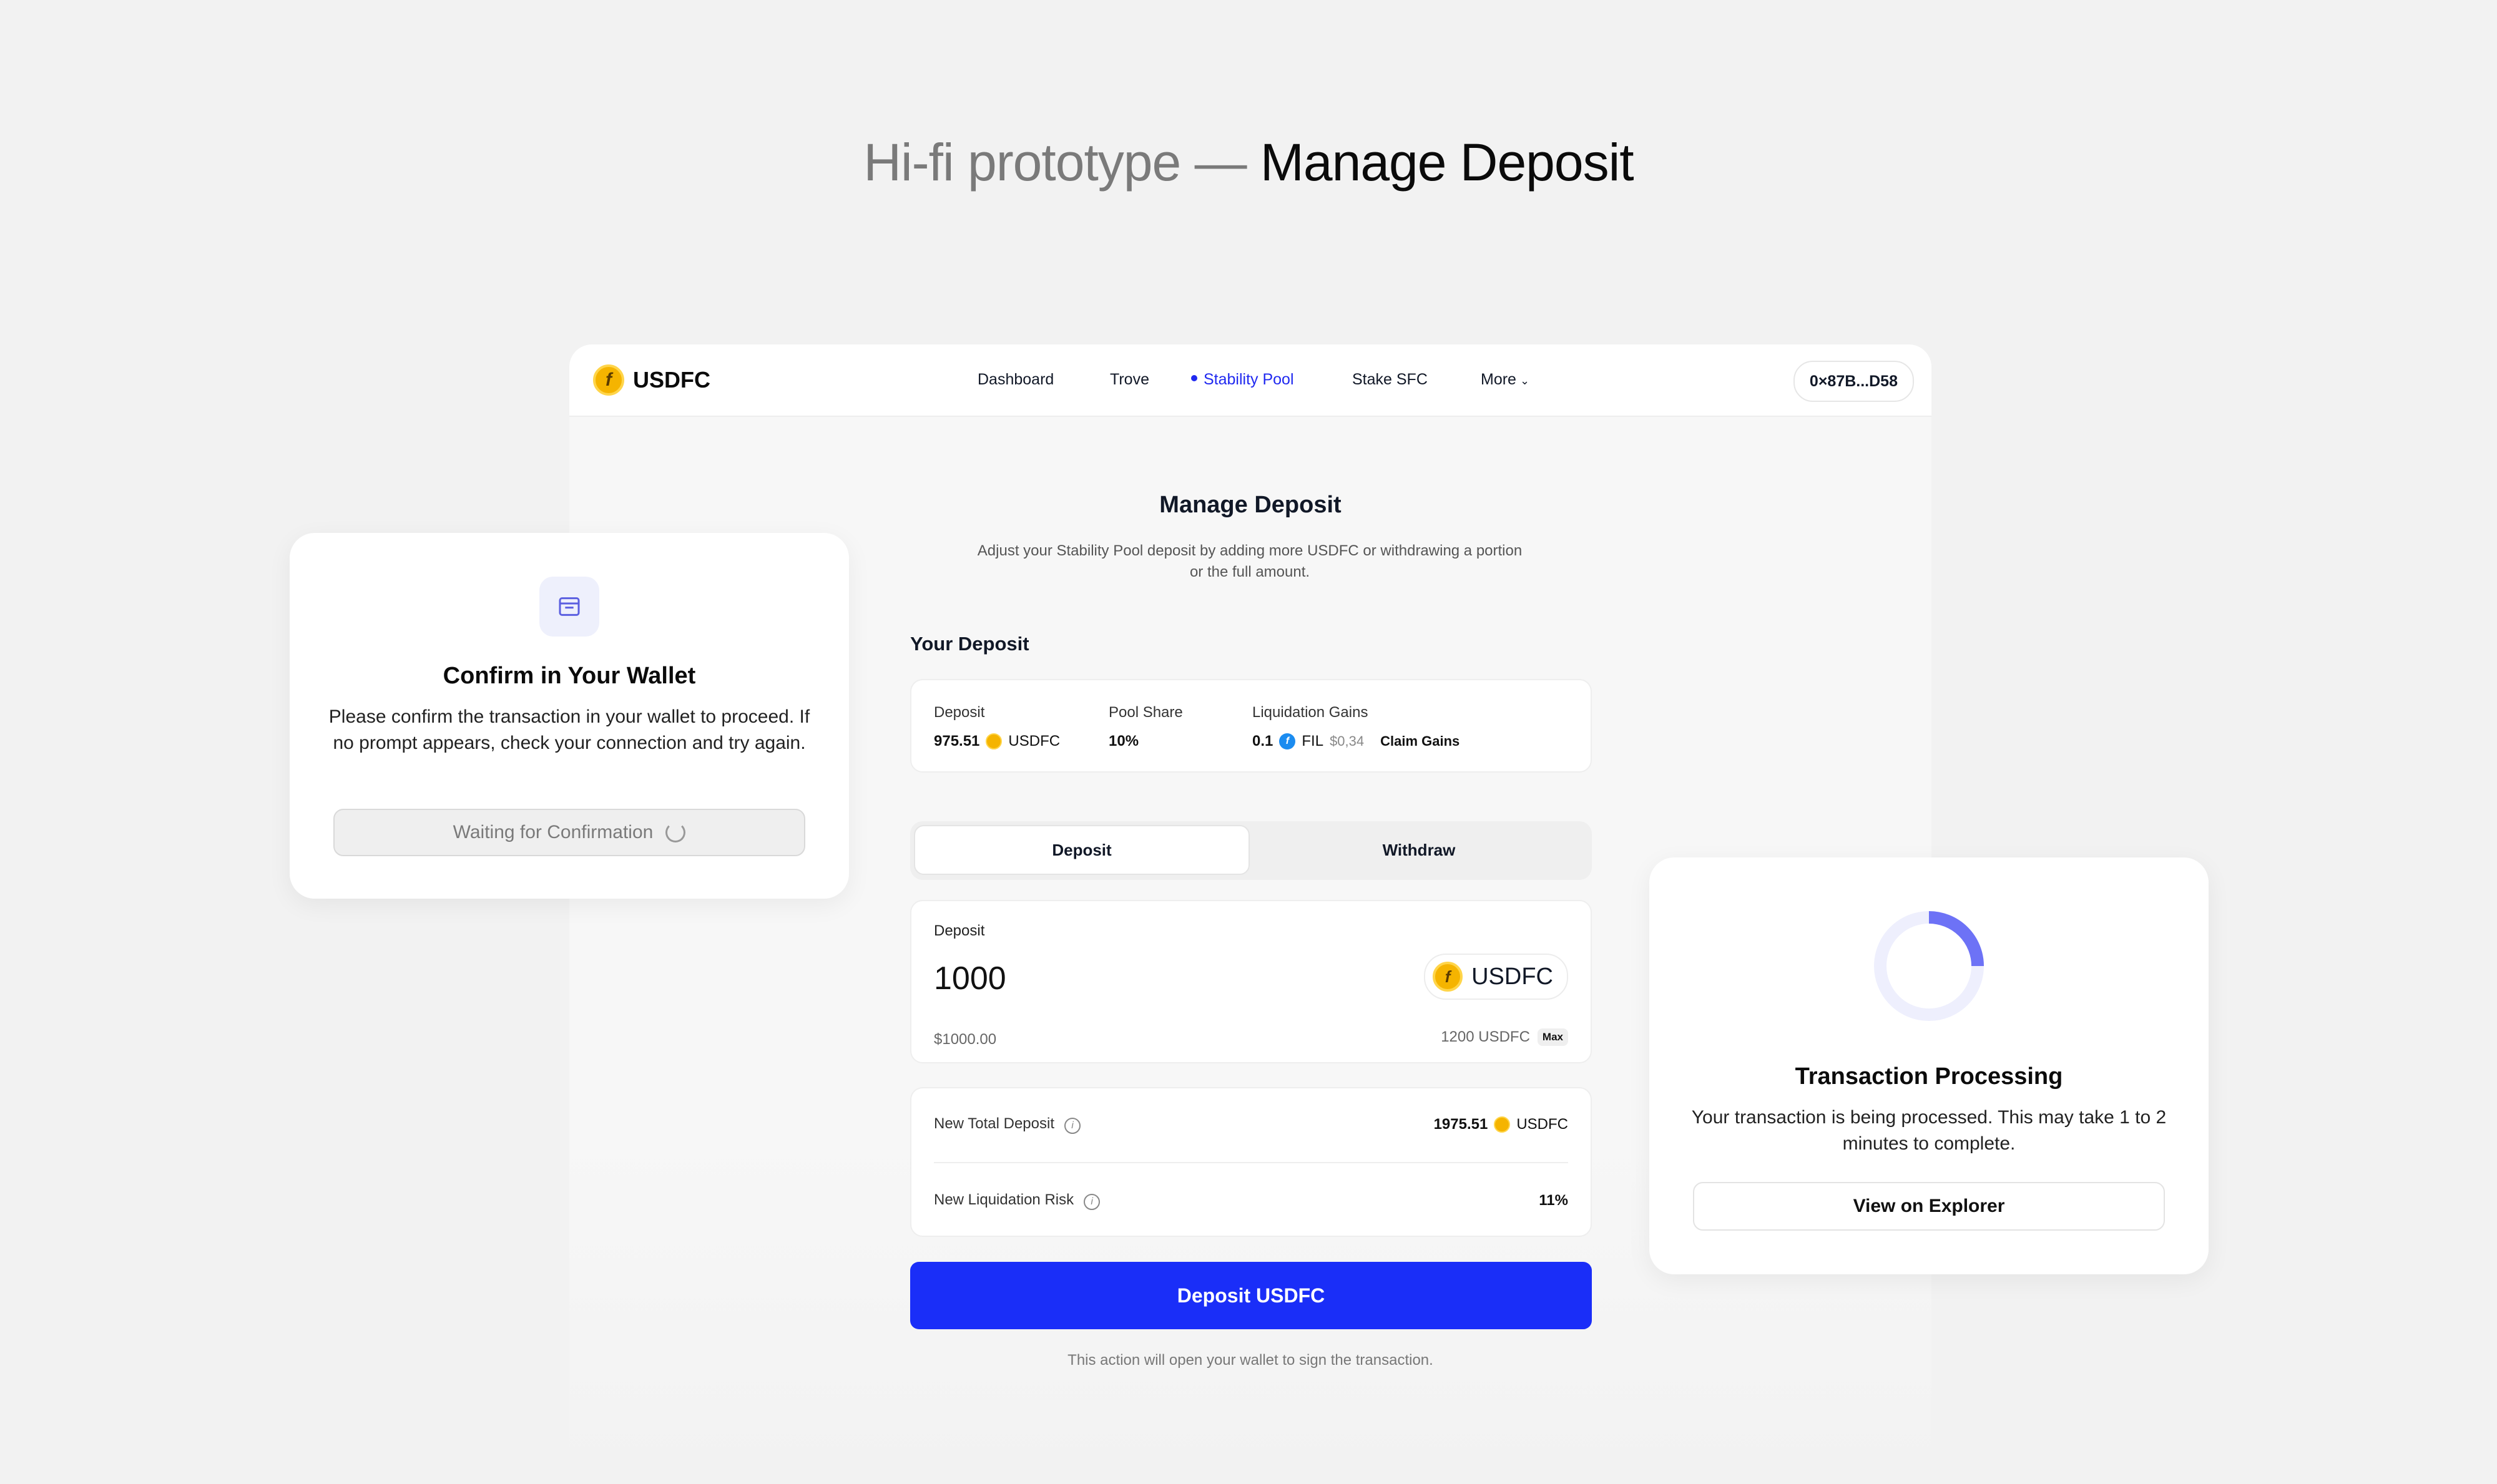 The image size is (2497, 1484). I want to click on nav-trove: Trove, so click(1129, 380).